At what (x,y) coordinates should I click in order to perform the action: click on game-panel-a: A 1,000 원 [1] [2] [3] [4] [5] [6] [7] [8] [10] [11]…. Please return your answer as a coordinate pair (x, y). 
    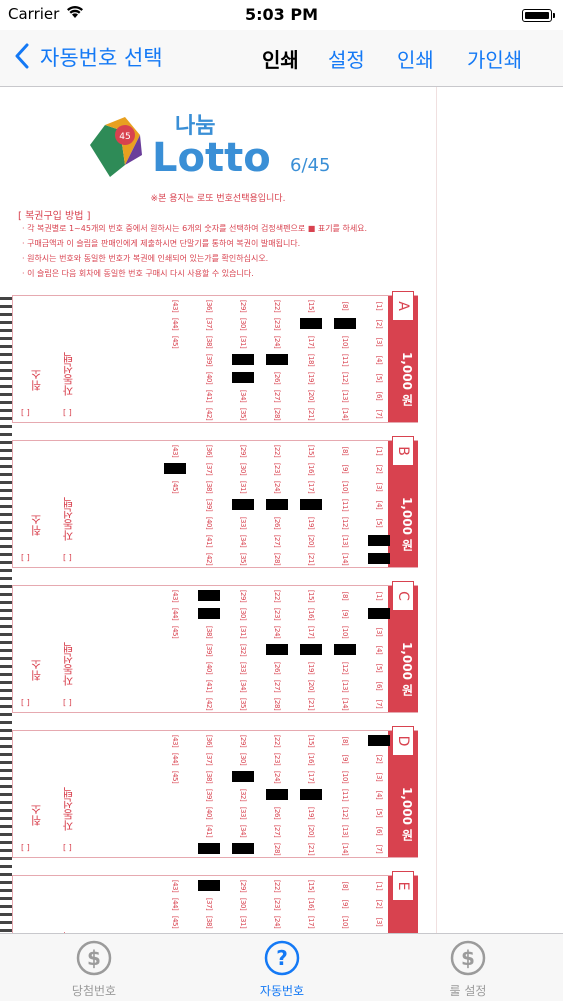
    Looking at the image, I should click on (215, 357).